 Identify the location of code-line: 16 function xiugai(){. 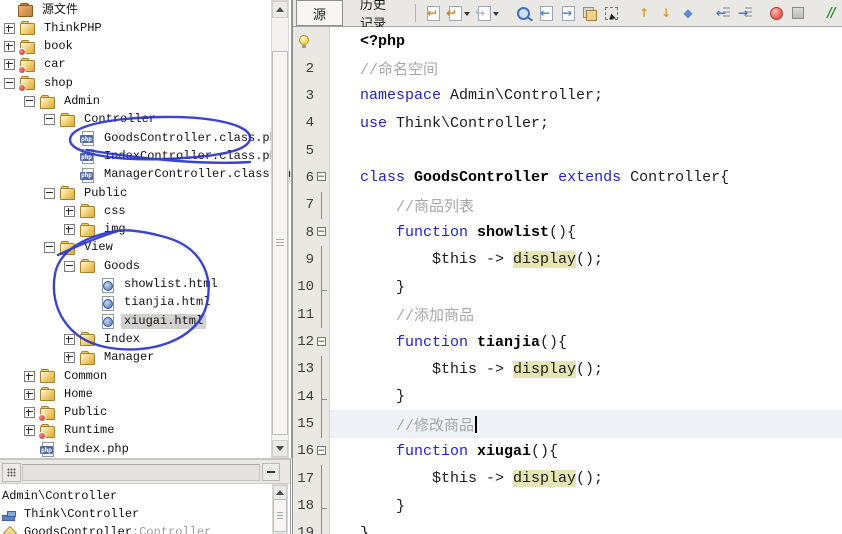
(567, 451).